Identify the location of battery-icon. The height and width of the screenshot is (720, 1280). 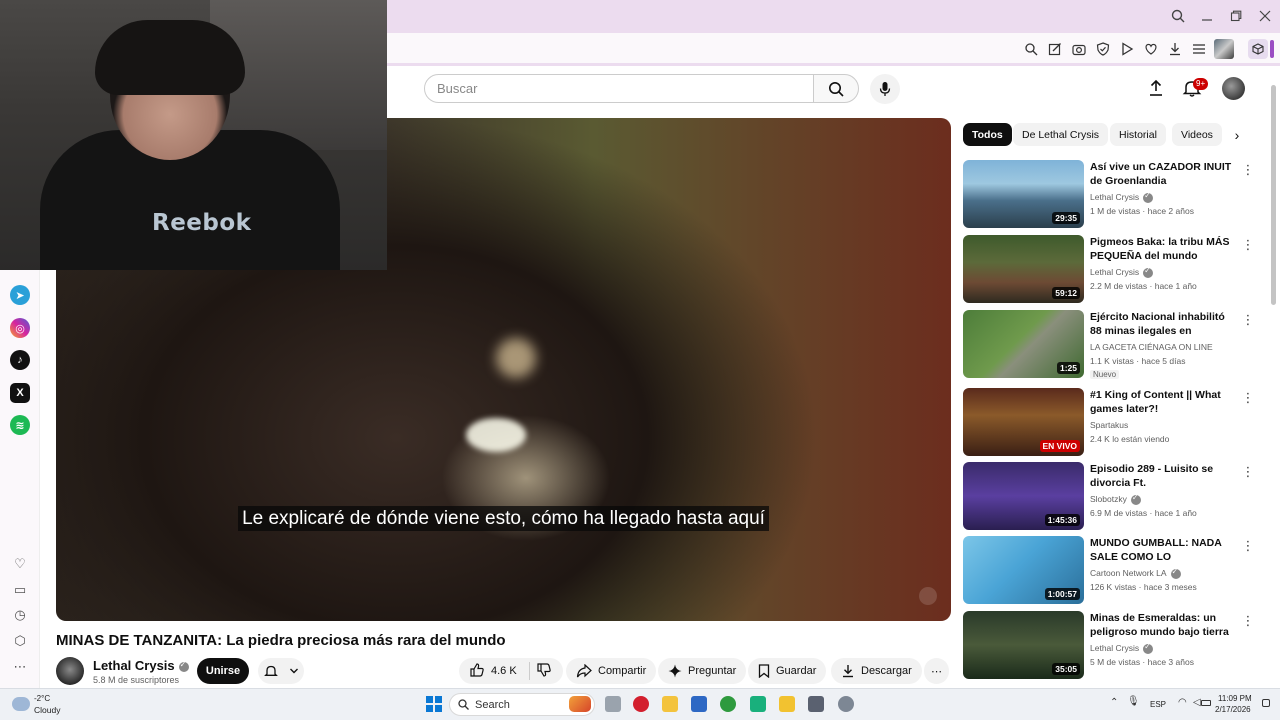
(1206, 703).